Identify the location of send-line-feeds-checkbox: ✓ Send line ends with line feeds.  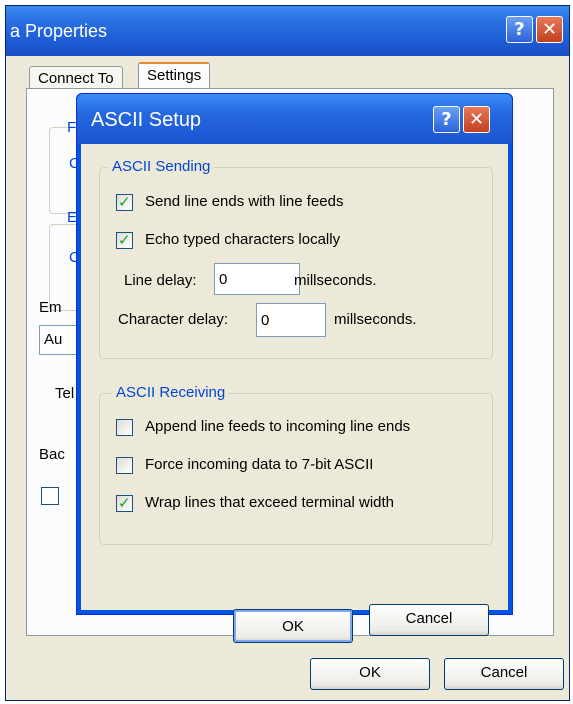
(286, 203).